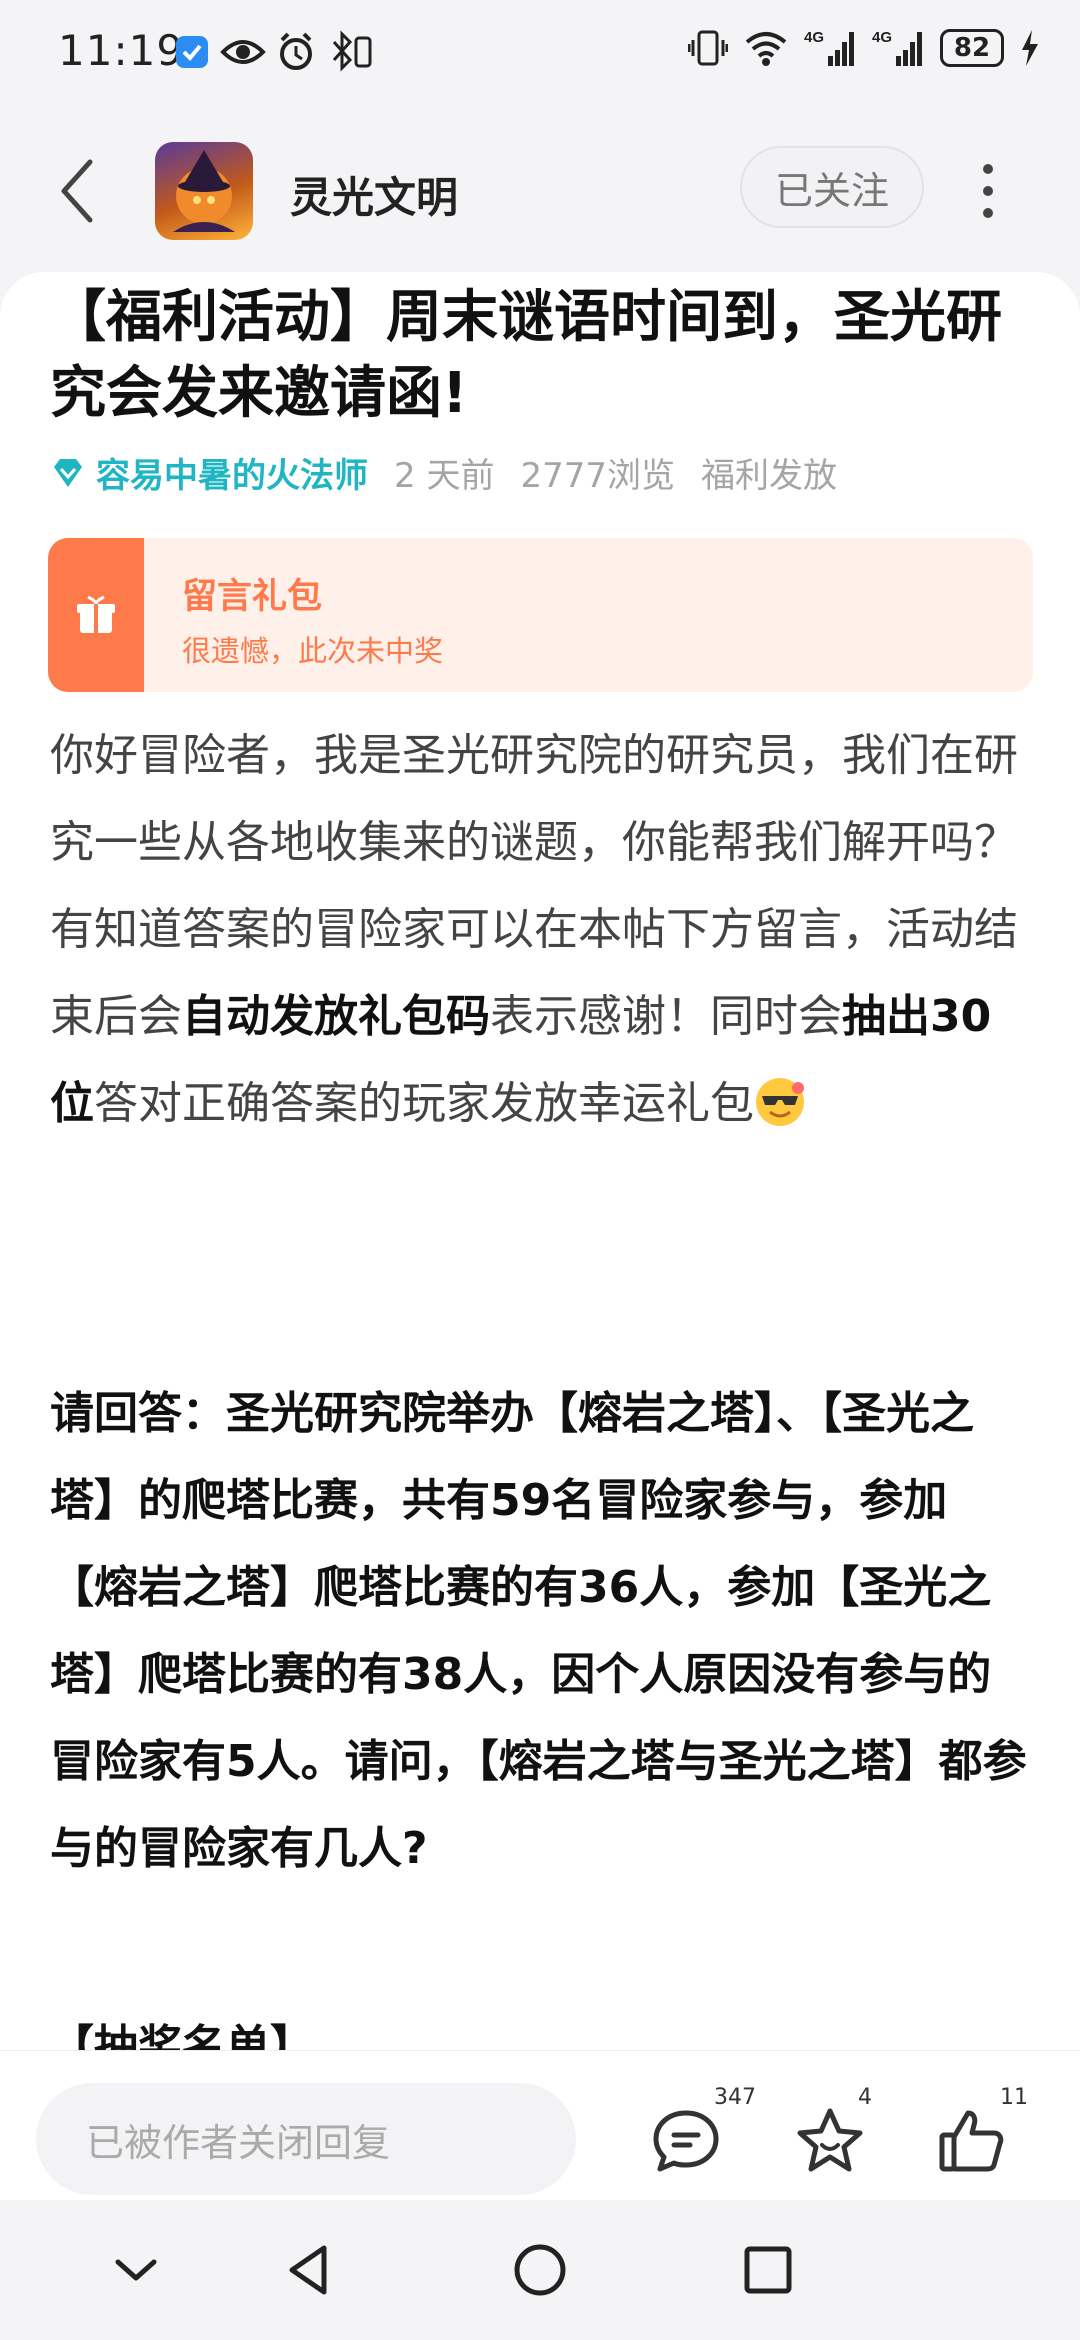 This screenshot has height=2340, width=1080. I want to click on more-options-icon, so click(988, 194).